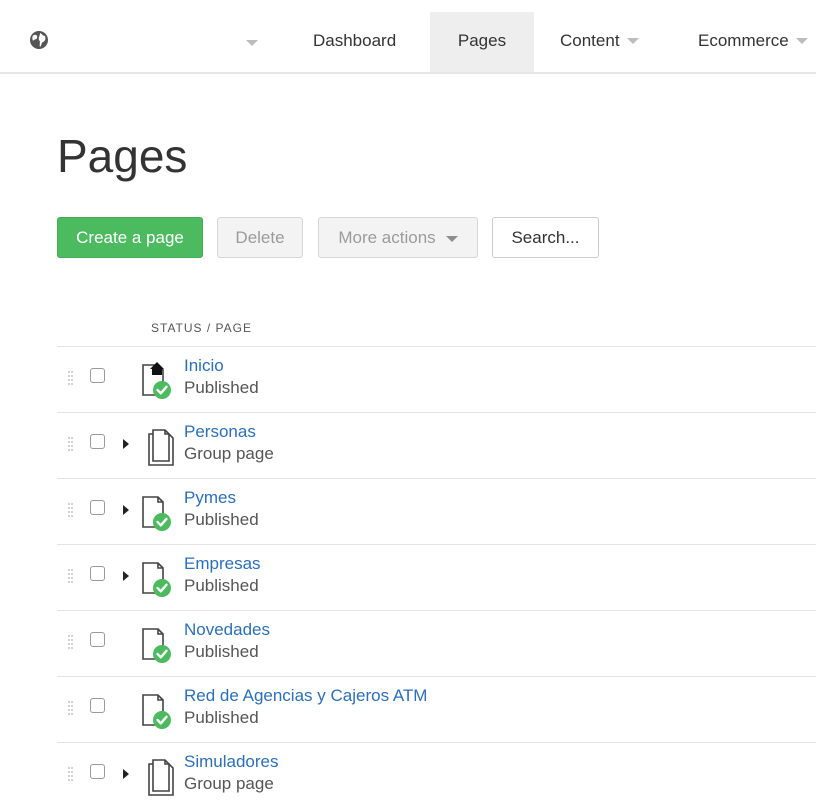 This screenshot has height=808, width=816. Describe the element at coordinates (39, 40) in the screenshot. I see `globe-icon` at that location.